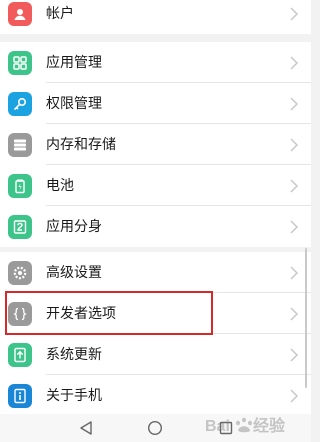 This screenshot has height=442, width=320. What do you see at coordinates (155, 395) in the screenshot?
I see `settings-item-about-phone: 关于手机` at bounding box center [155, 395].